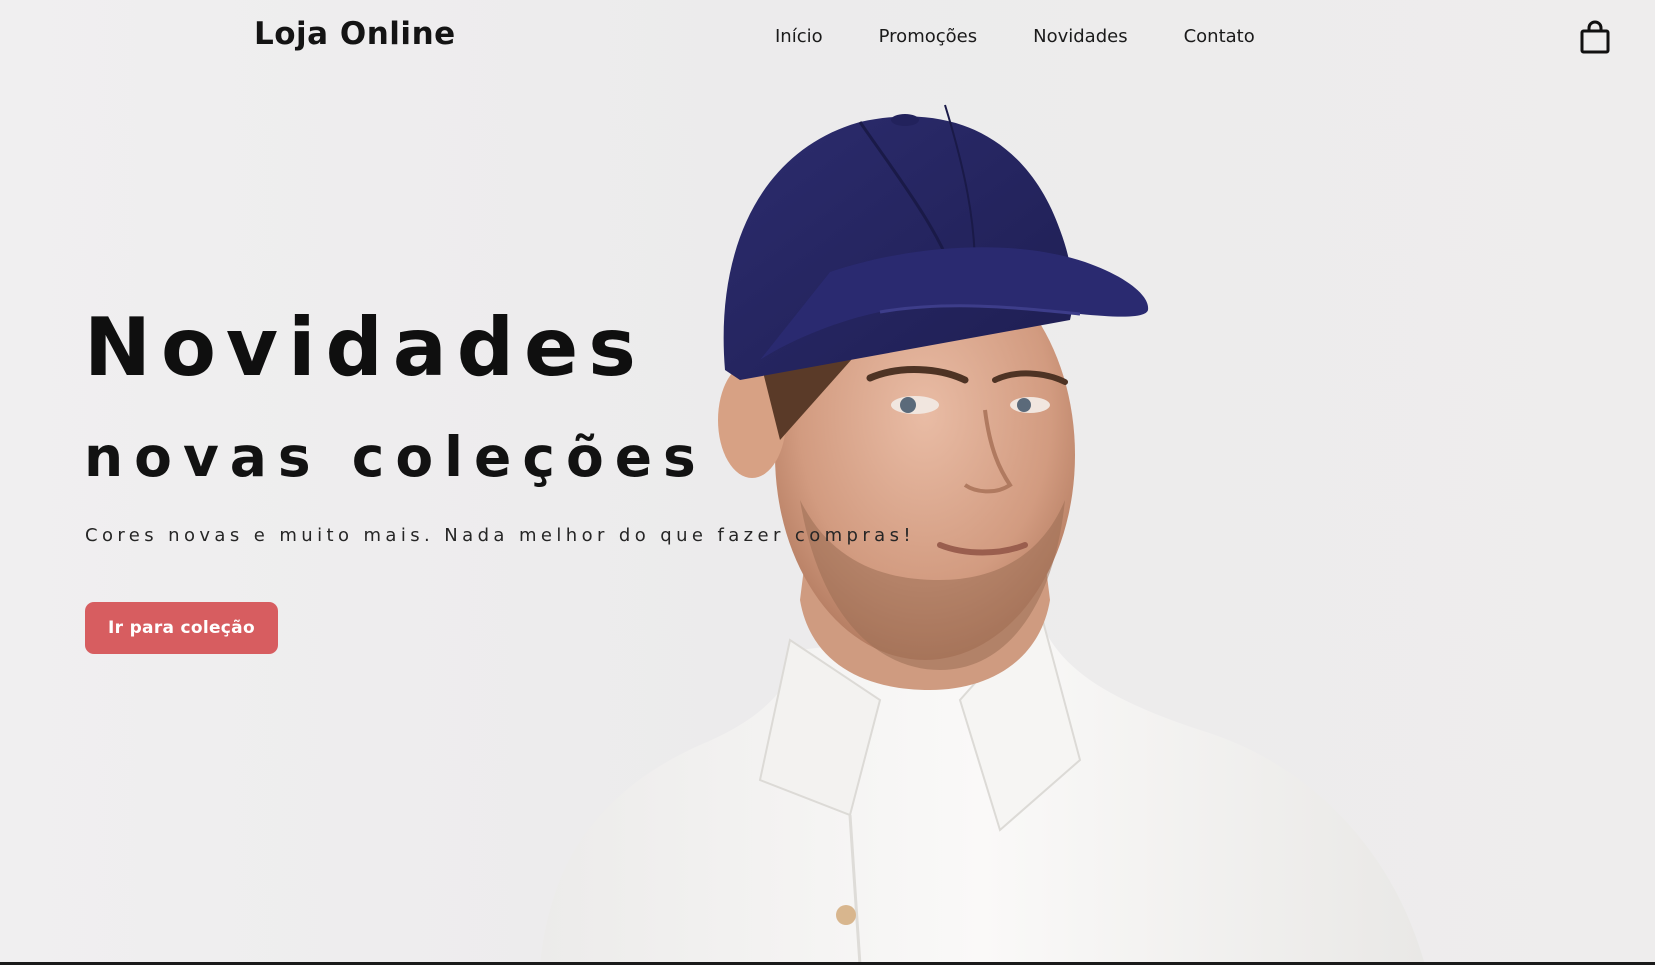 This screenshot has height=965, width=1655. I want to click on go-to-collection-button: Ir para coleção, so click(181, 628).